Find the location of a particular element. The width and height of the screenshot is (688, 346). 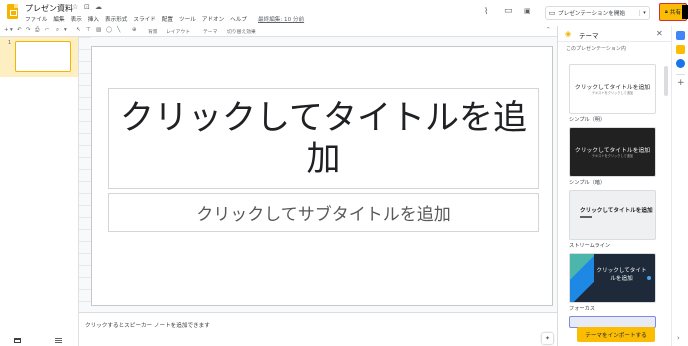

subtitle-placeholder: クリックしてサブタイトルを追加 is located at coordinates (323, 212).